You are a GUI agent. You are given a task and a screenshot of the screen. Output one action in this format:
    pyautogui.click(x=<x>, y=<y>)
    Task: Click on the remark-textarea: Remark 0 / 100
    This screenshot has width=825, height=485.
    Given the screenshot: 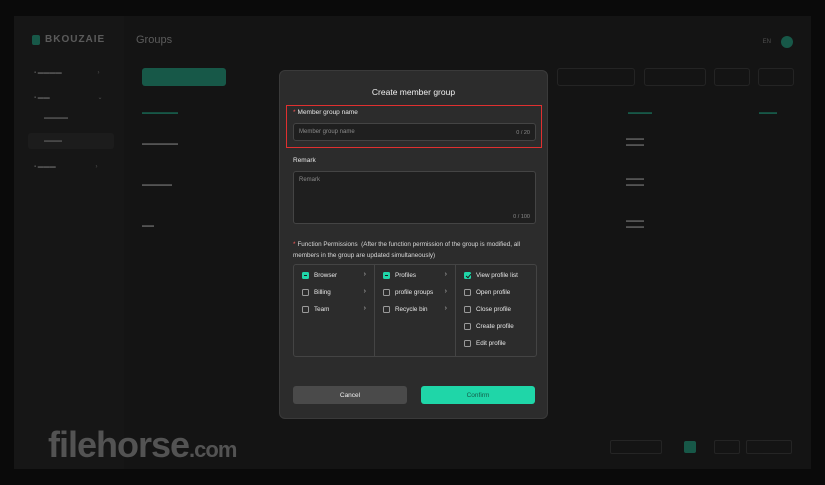 What is the action you would take?
    pyautogui.click(x=414, y=197)
    